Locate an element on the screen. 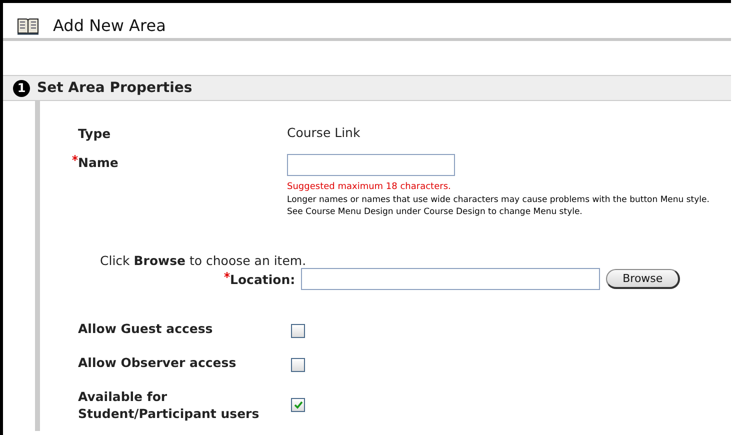  field-label: Name is located at coordinates (98, 162).